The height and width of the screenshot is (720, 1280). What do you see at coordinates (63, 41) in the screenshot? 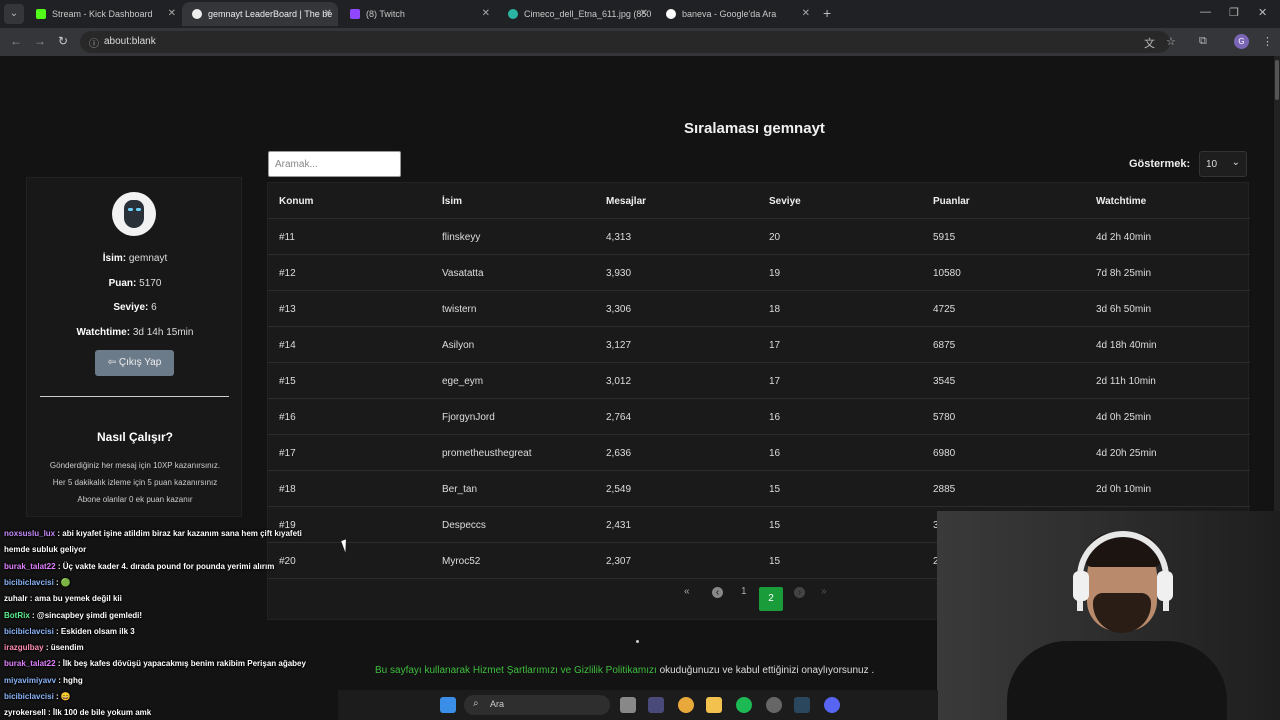
I see `reload-icon: ↻` at bounding box center [63, 41].